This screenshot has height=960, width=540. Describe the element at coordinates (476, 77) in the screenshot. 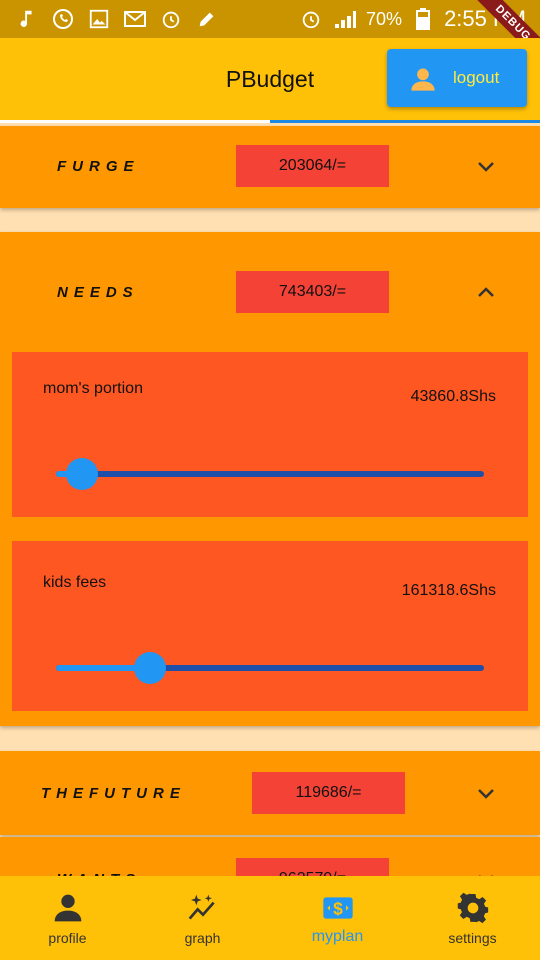

I see `logout-label: logout` at that location.